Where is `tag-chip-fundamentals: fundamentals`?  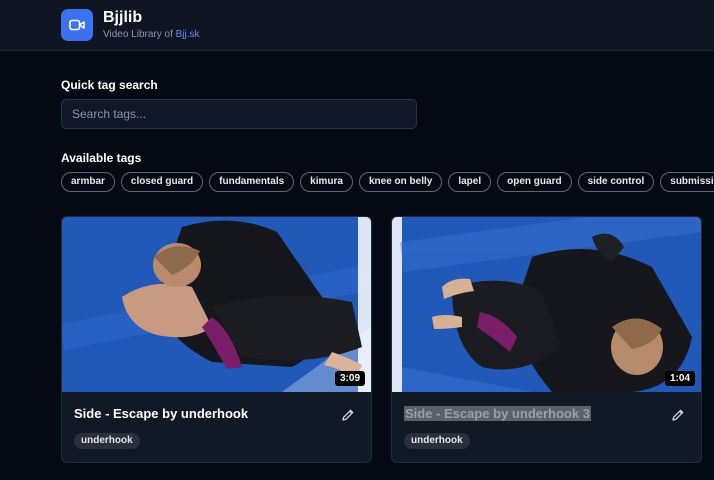
tag-chip-fundamentals: fundamentals is located at coordinates (252, 182).